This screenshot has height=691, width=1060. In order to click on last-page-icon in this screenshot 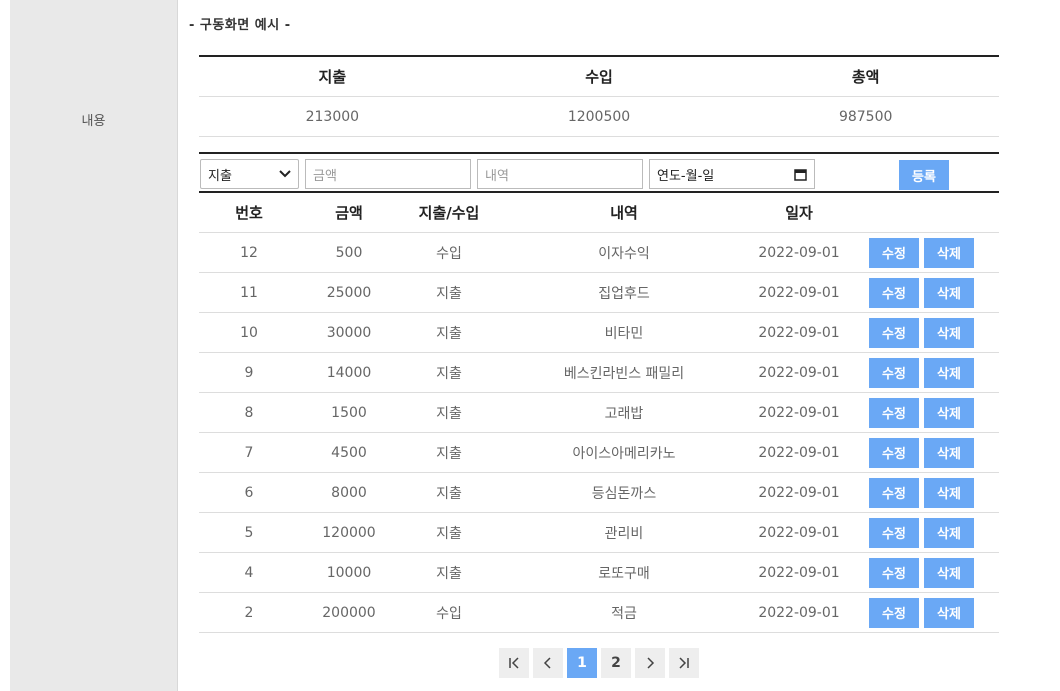, I will do `click(684, 663)`.